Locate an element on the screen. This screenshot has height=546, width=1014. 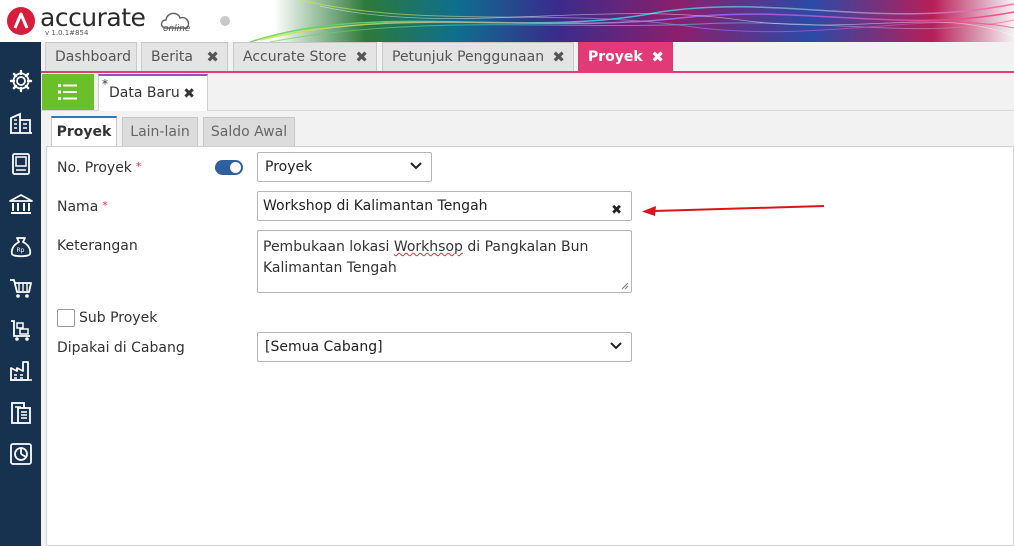
resize-grip-icon is located at coordinates (625, 286).